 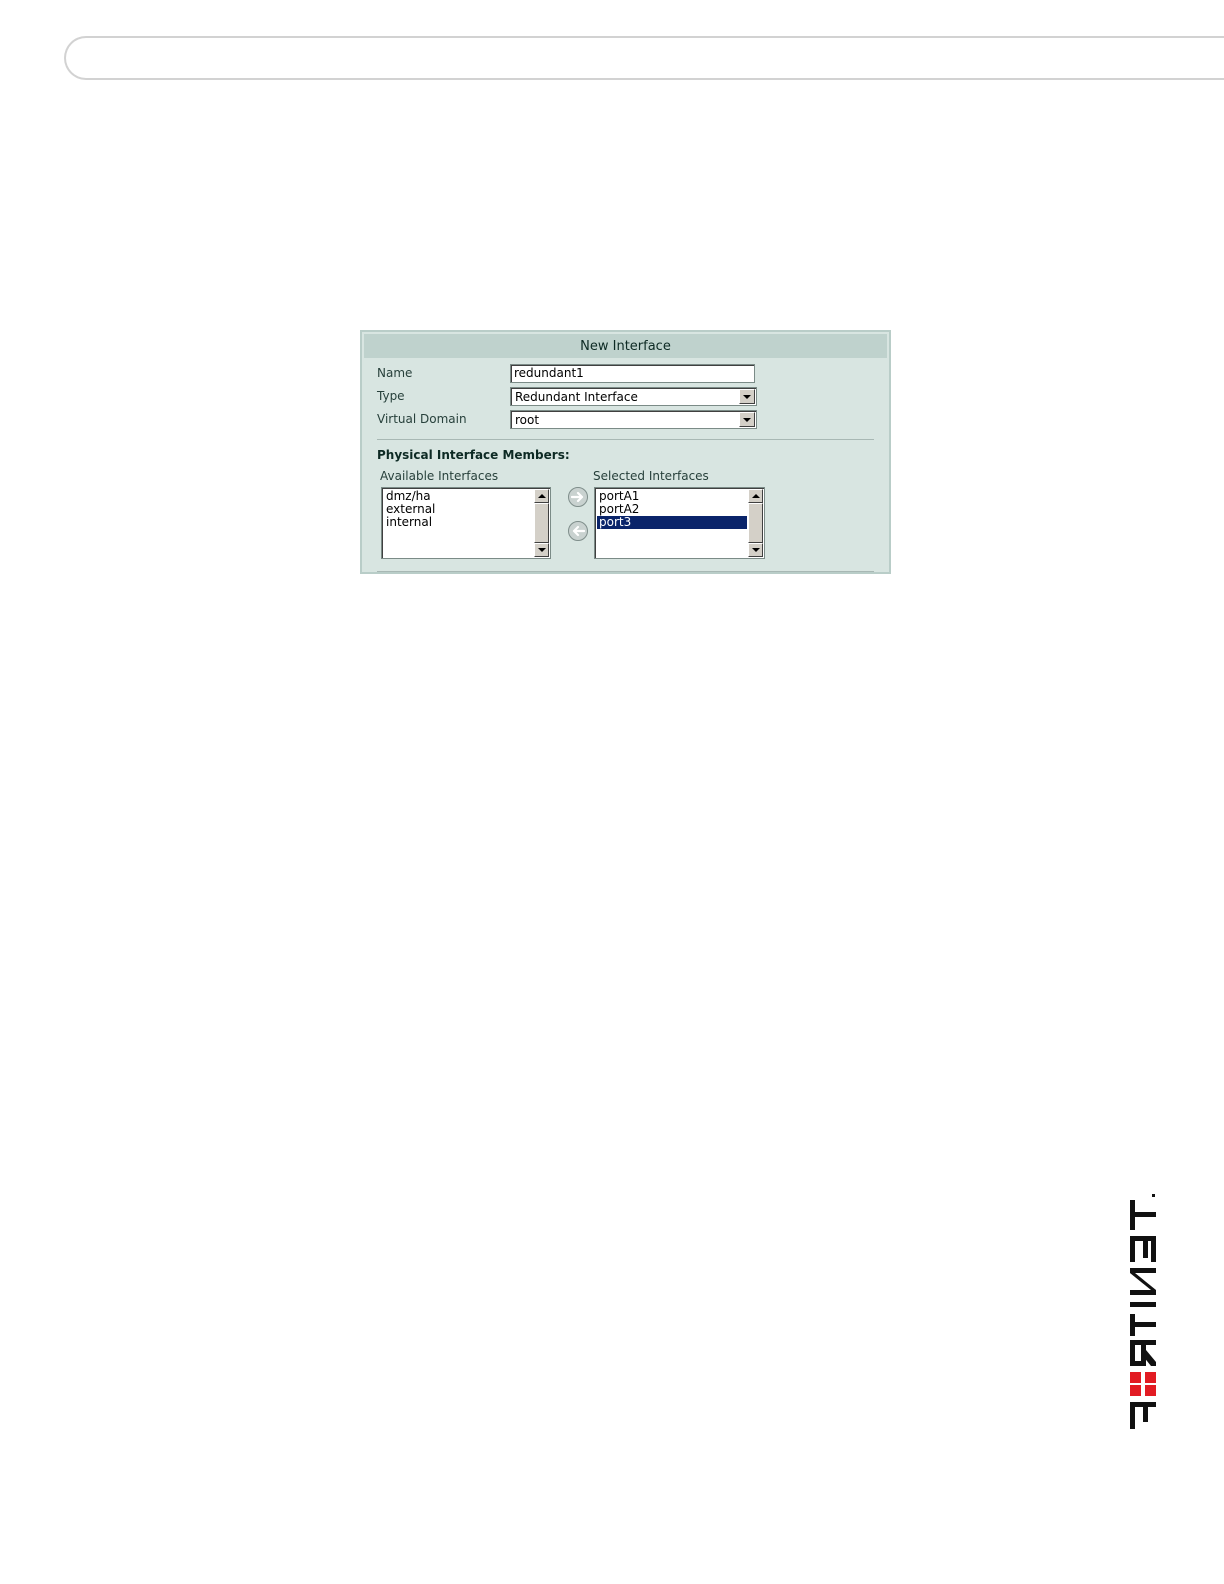 I want to click on available-interfaces-list: dmz/ha external internal, so click(x=466, y=523).